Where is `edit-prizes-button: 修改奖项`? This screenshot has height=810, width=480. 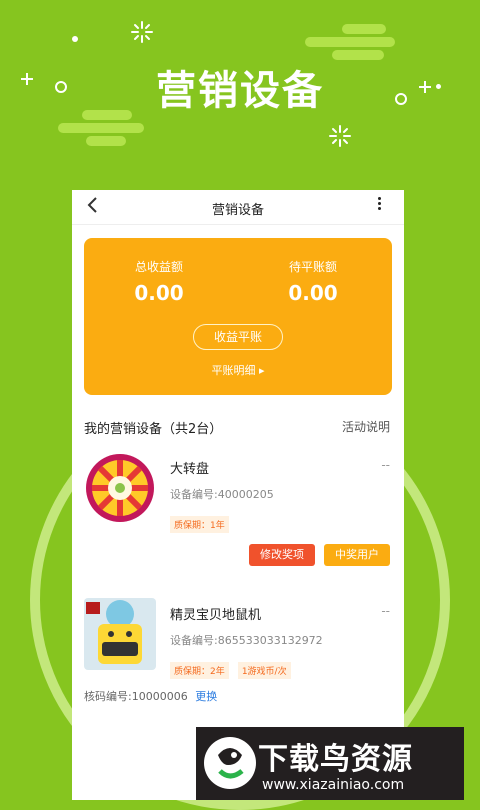 edit-prizes-button: 修改奖项 is located at coordinates (282, 555).